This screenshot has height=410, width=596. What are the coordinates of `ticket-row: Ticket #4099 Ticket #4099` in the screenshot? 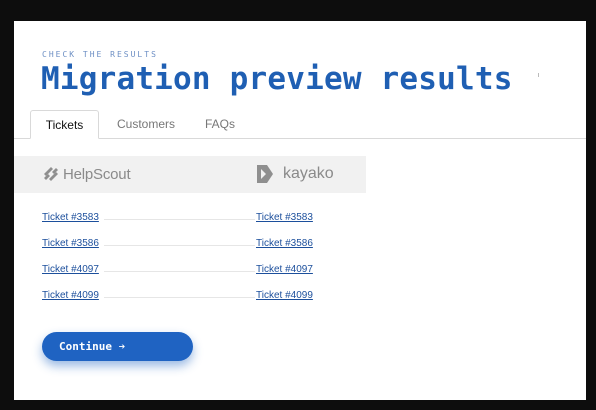 It's located at (179, 297).